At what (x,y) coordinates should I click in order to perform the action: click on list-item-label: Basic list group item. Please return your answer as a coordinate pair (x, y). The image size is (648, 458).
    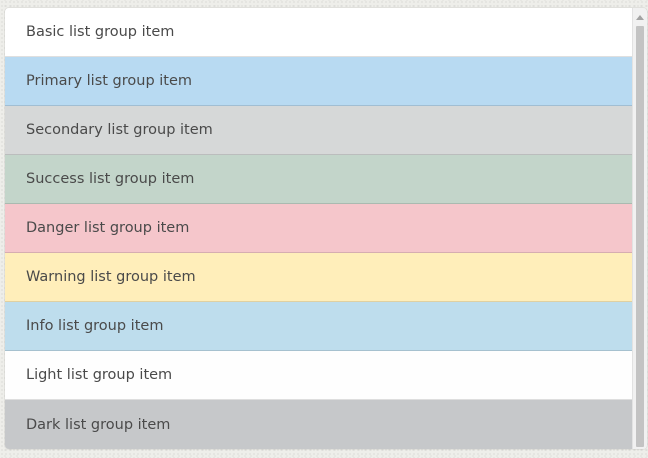
    Looking at the image, I should click on (100, 32).